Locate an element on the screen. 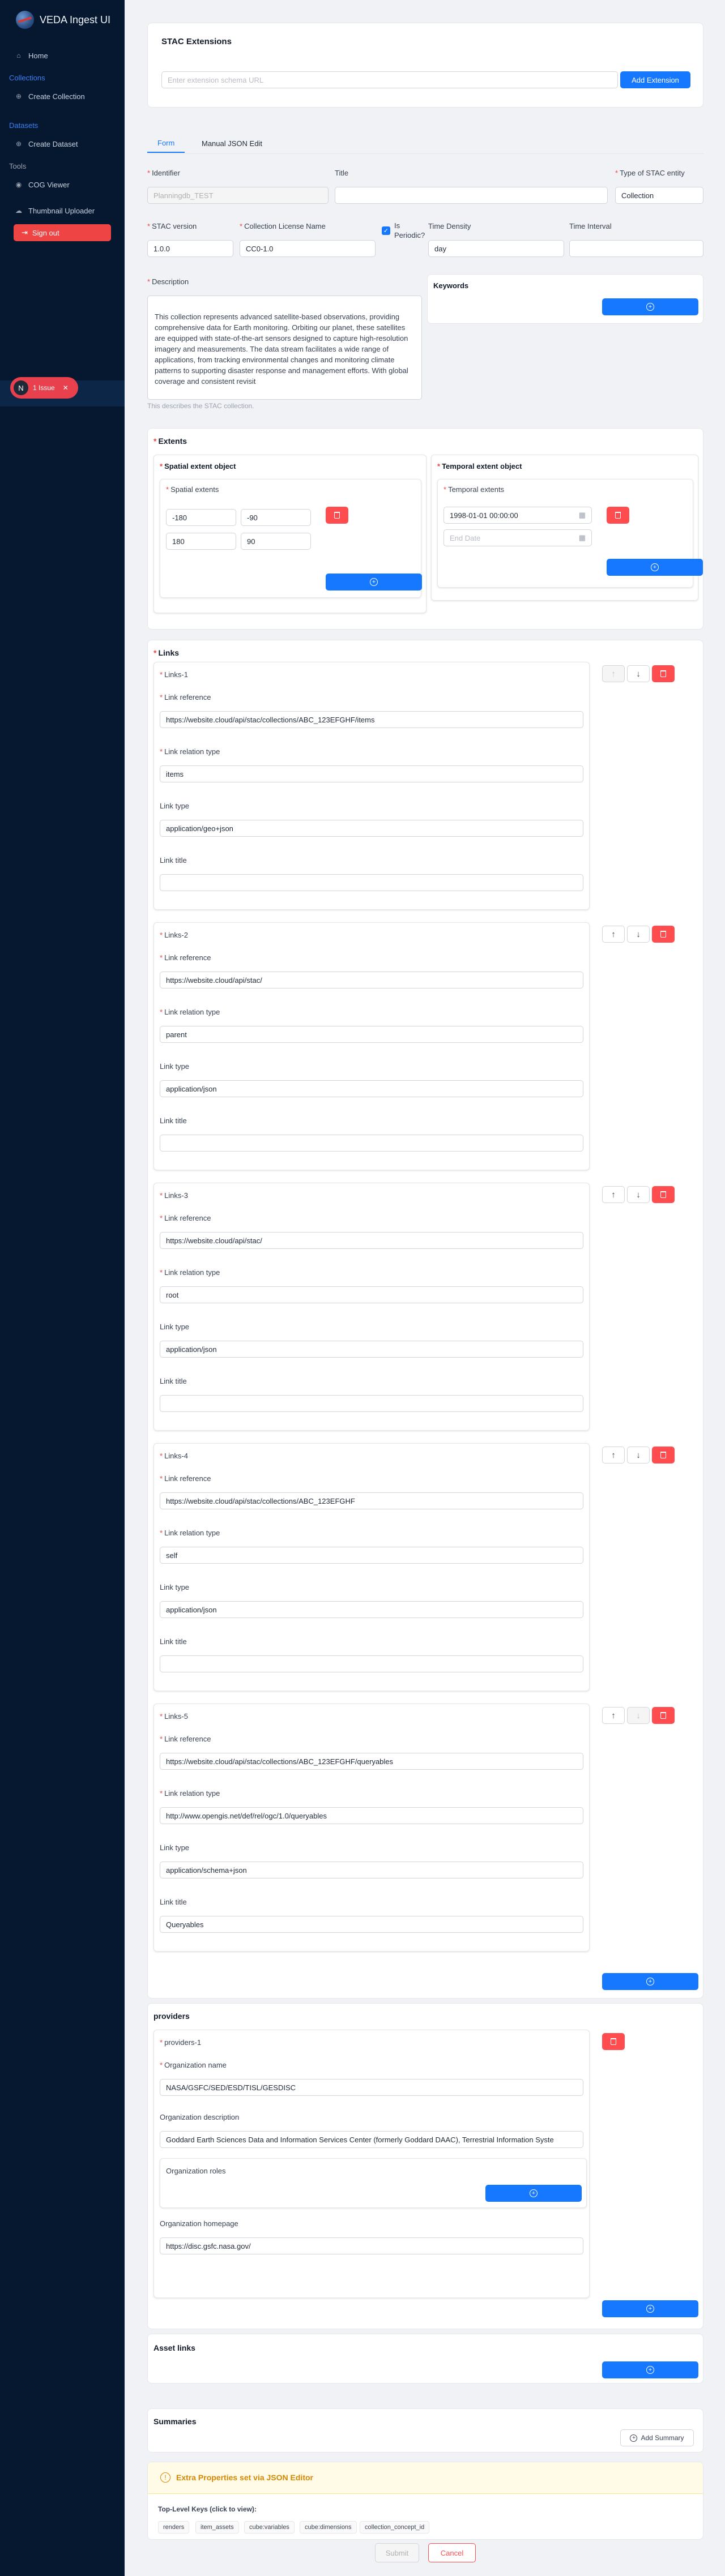 The height and width of the screenshot is (2576, 725). app-title: VEDA Ingest UI is located at coordinates (75, 19).